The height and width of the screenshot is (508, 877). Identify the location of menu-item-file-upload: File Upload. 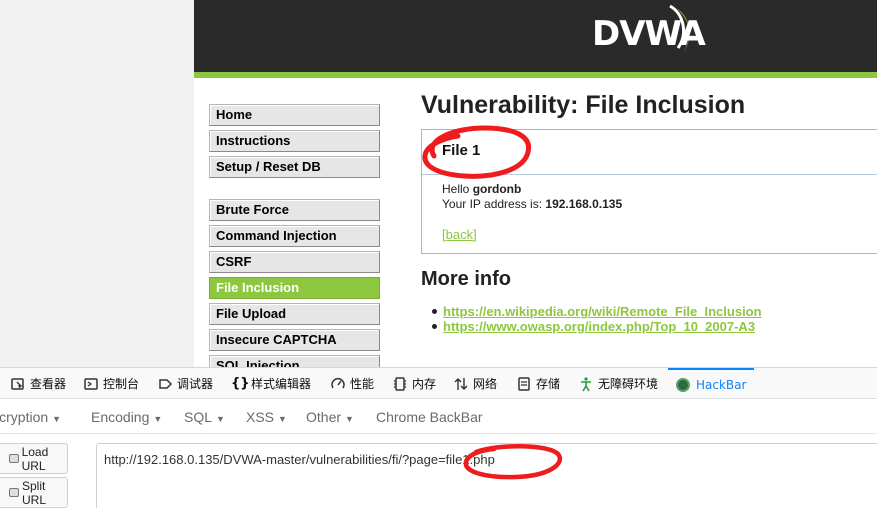
(294, 314).